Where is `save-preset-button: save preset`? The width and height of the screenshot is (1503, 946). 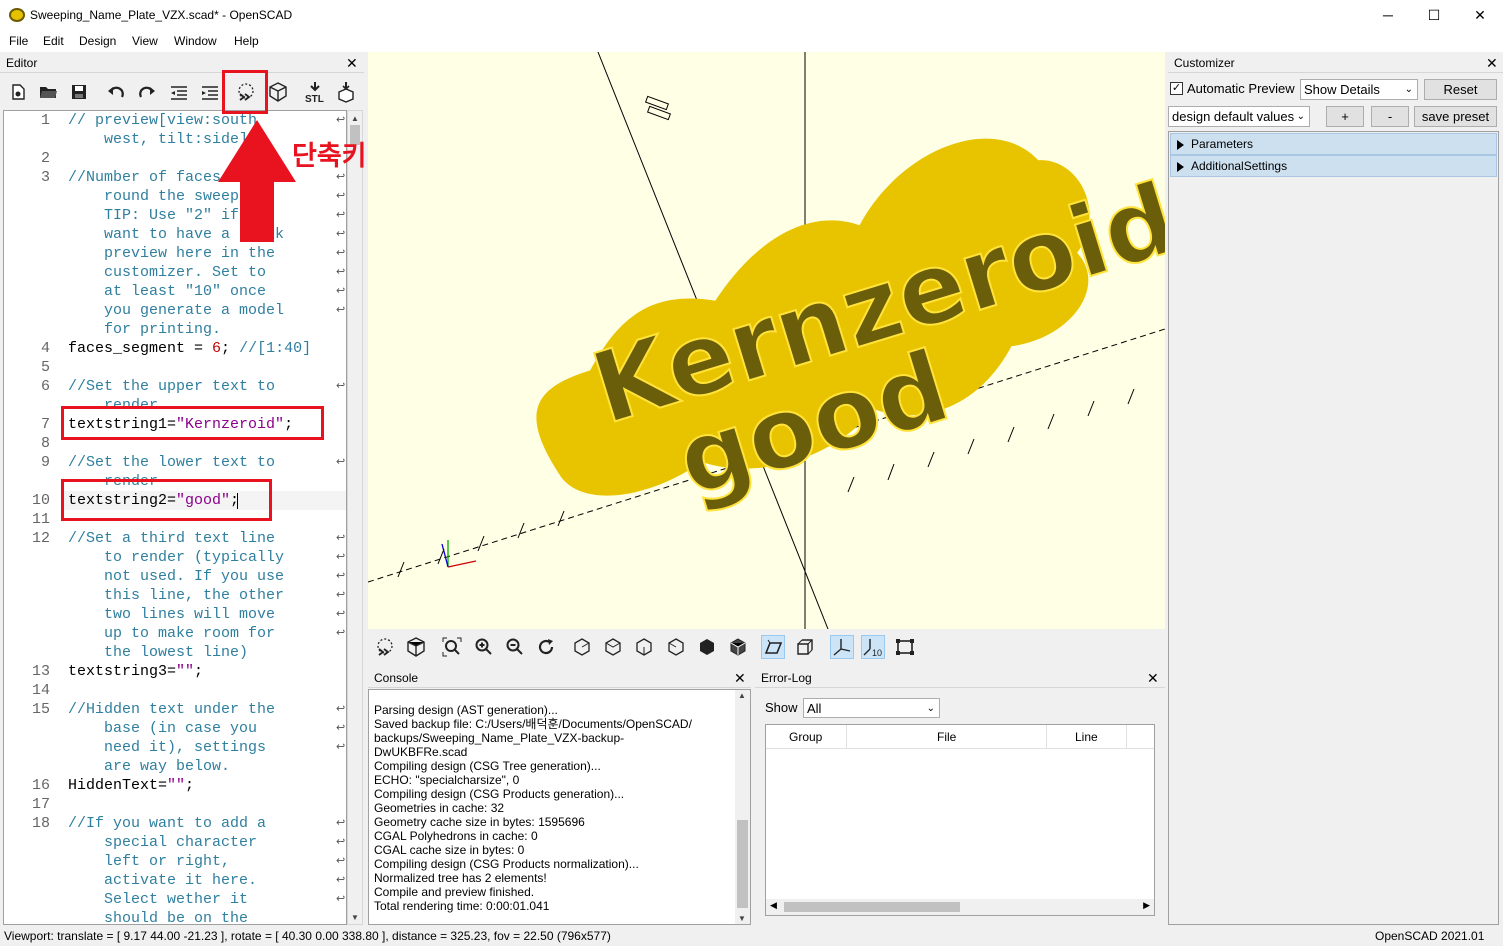
save-preset-button: save preset is located at coordinates (1455, 116).